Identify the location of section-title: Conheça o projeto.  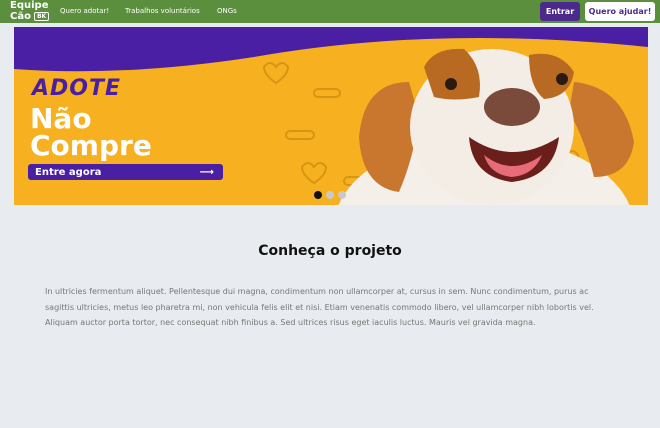
(330, 251).